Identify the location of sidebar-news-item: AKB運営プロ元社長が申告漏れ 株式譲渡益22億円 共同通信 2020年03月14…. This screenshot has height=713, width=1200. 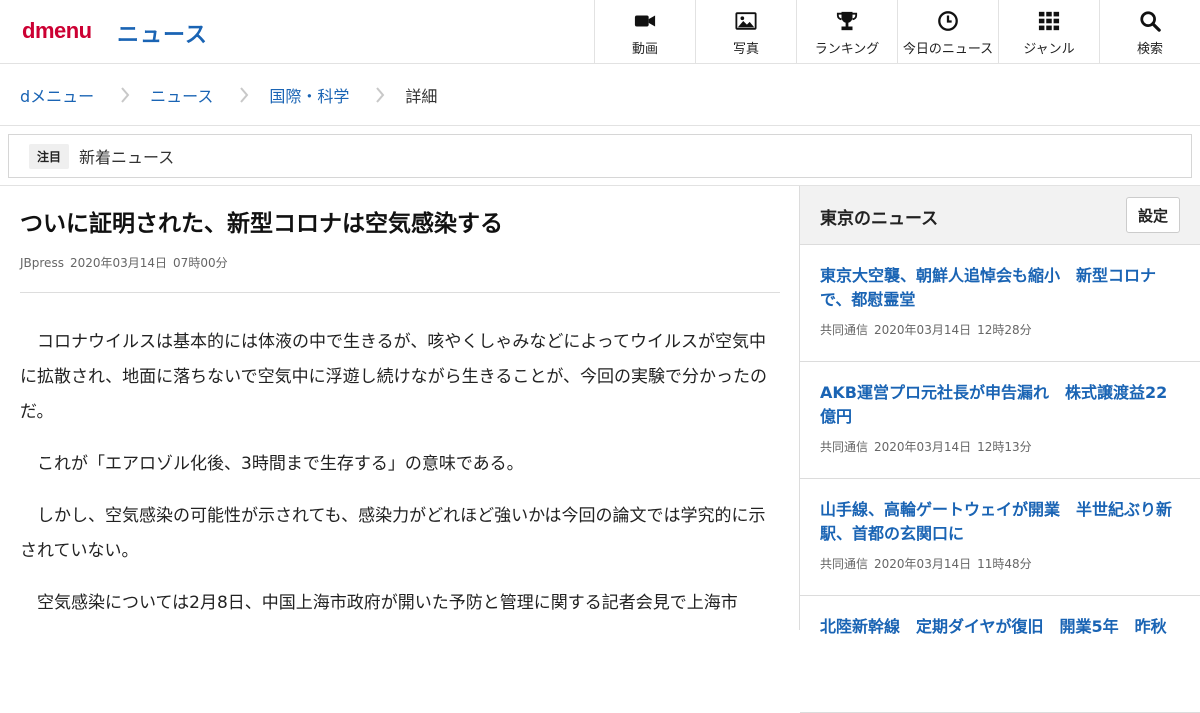
(1000, 420).